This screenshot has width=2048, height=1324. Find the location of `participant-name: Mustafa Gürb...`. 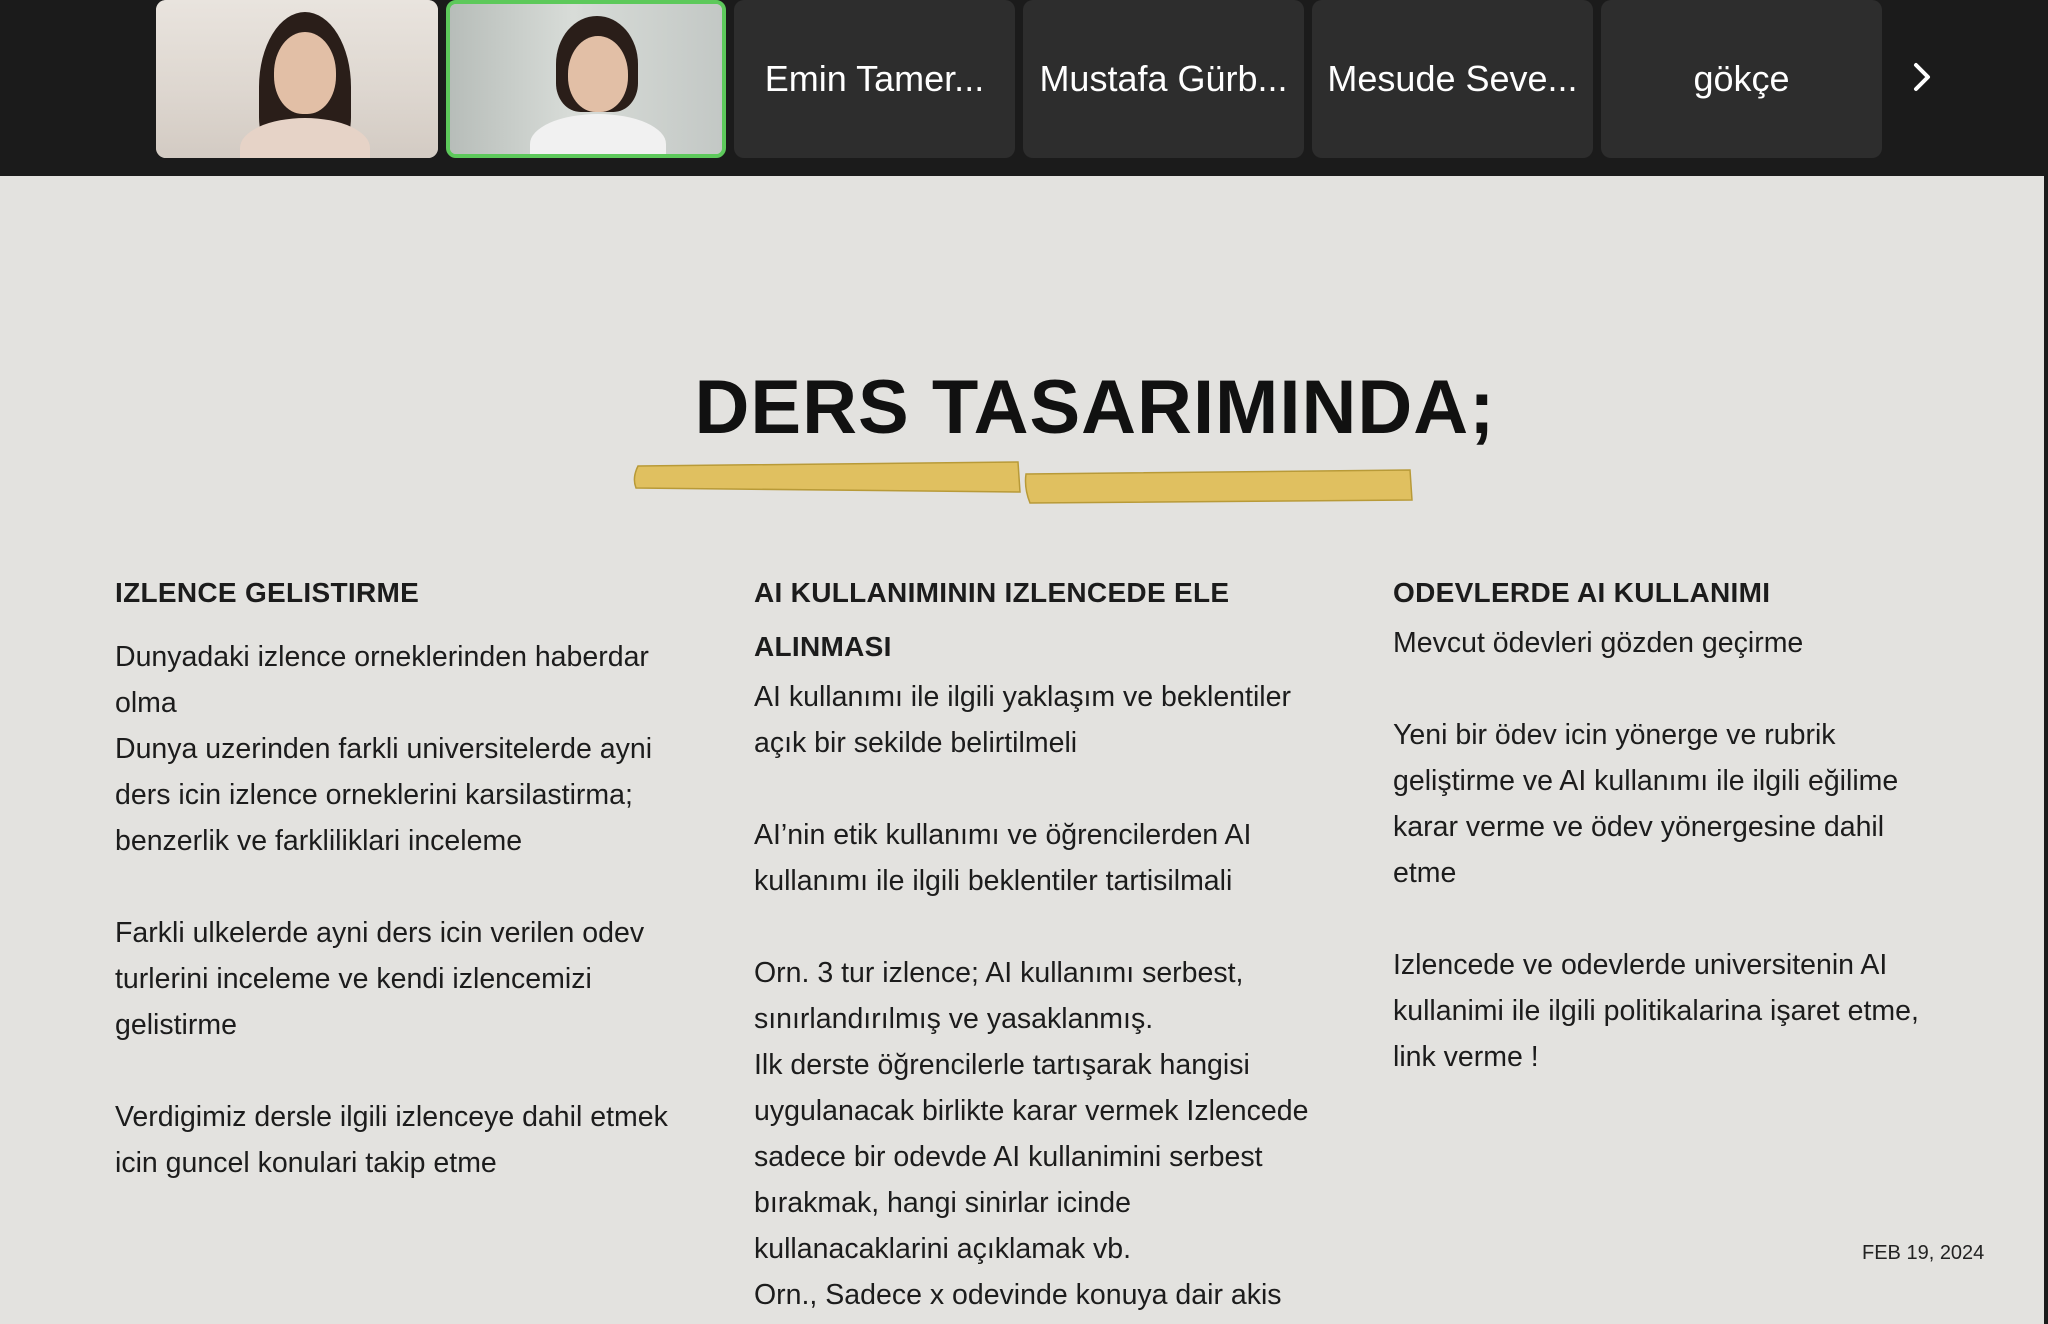

participant-name: Mustafa Gürb... is located at coordinates (1163, 78).